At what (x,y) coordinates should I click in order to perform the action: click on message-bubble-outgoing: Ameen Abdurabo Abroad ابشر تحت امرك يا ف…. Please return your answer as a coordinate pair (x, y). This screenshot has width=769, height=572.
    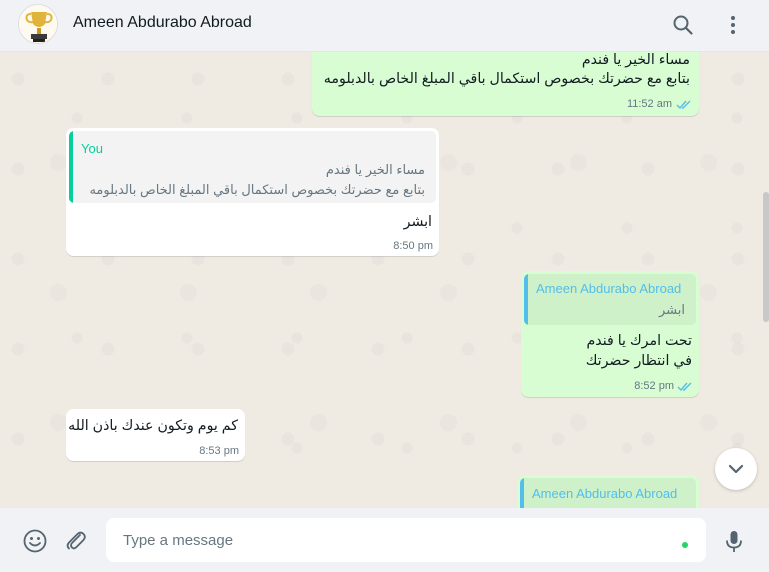
    Looking at the image, I should click on (610, 334).